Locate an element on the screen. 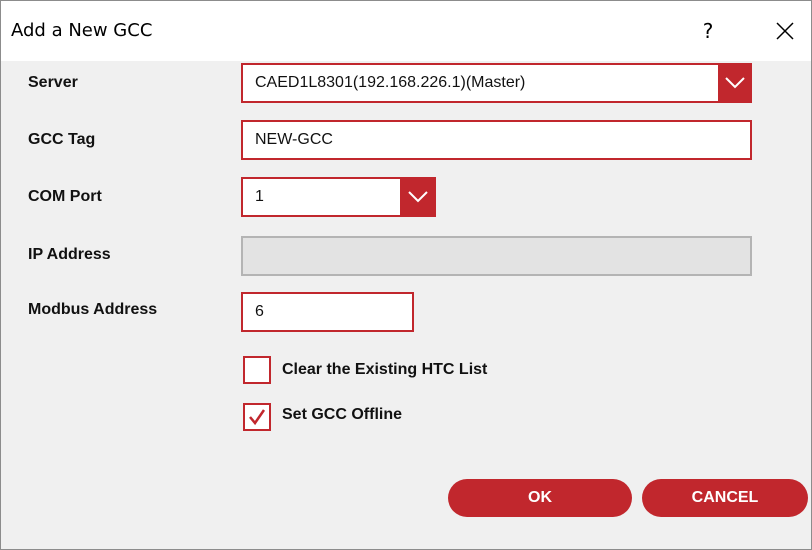 This screenshot has height=550, width=812. modbus-address-label: Modbus Address is located at coordinates (93, 309).